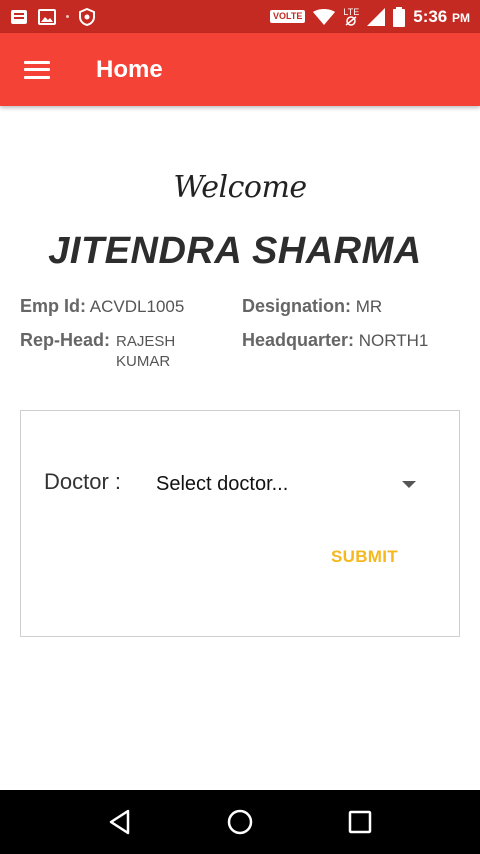 This screenshot has height=854, width=480. I want to click on volte-badge: VOLTE, so click(288, 16).